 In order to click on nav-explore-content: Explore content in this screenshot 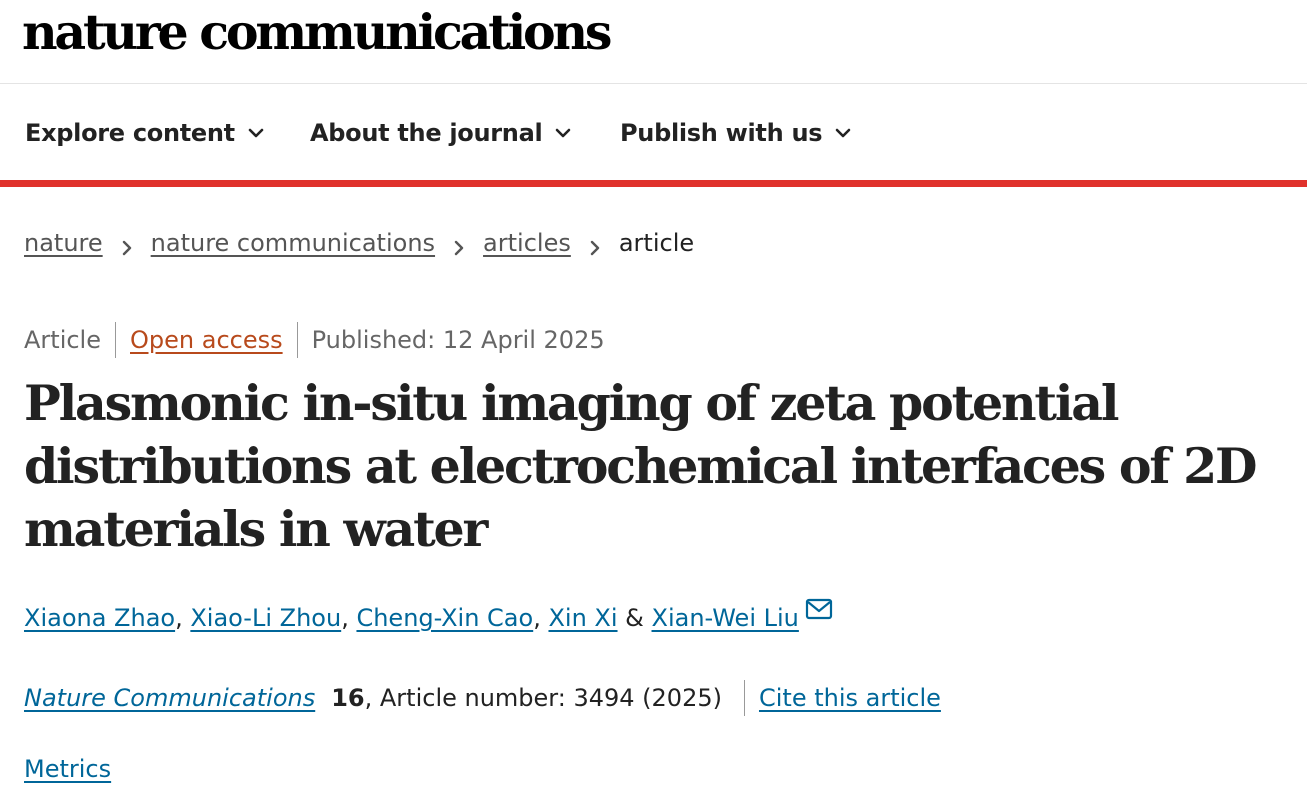, I will do `click(145, 133)`.